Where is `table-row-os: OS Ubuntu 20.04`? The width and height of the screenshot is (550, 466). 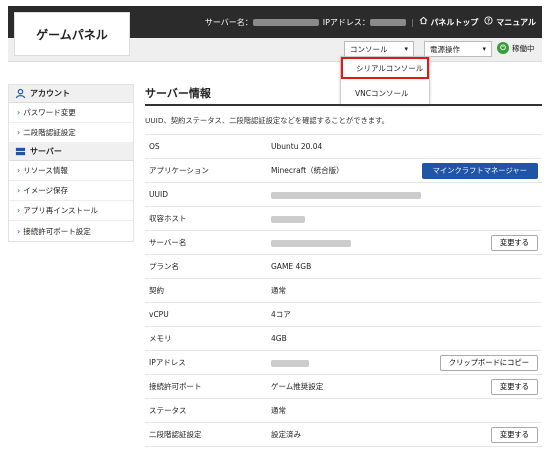 table-row-os: OS Ubuntu 20.04 is located at coordinates (343, 147).